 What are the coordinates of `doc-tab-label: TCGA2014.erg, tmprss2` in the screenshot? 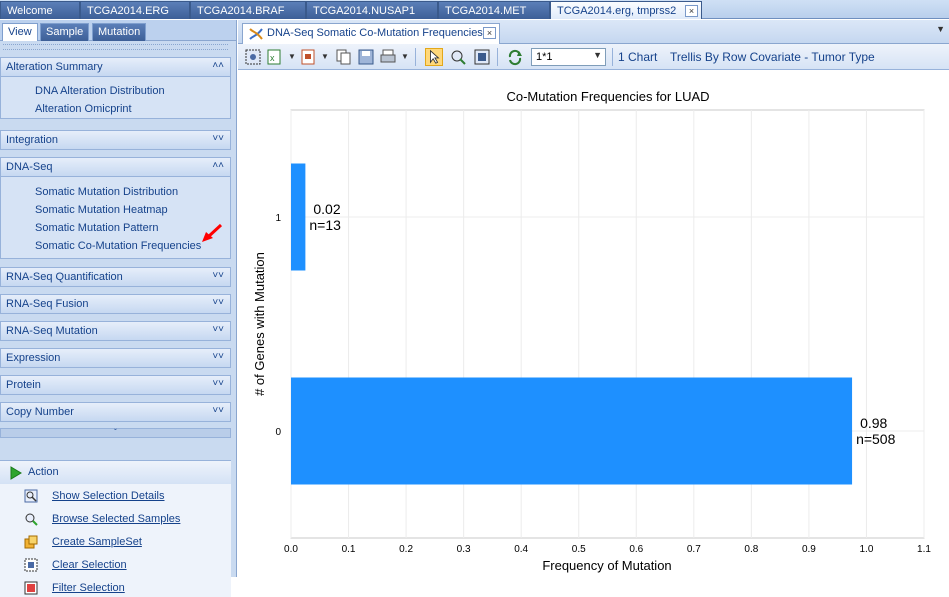 It's located at (617, 11).